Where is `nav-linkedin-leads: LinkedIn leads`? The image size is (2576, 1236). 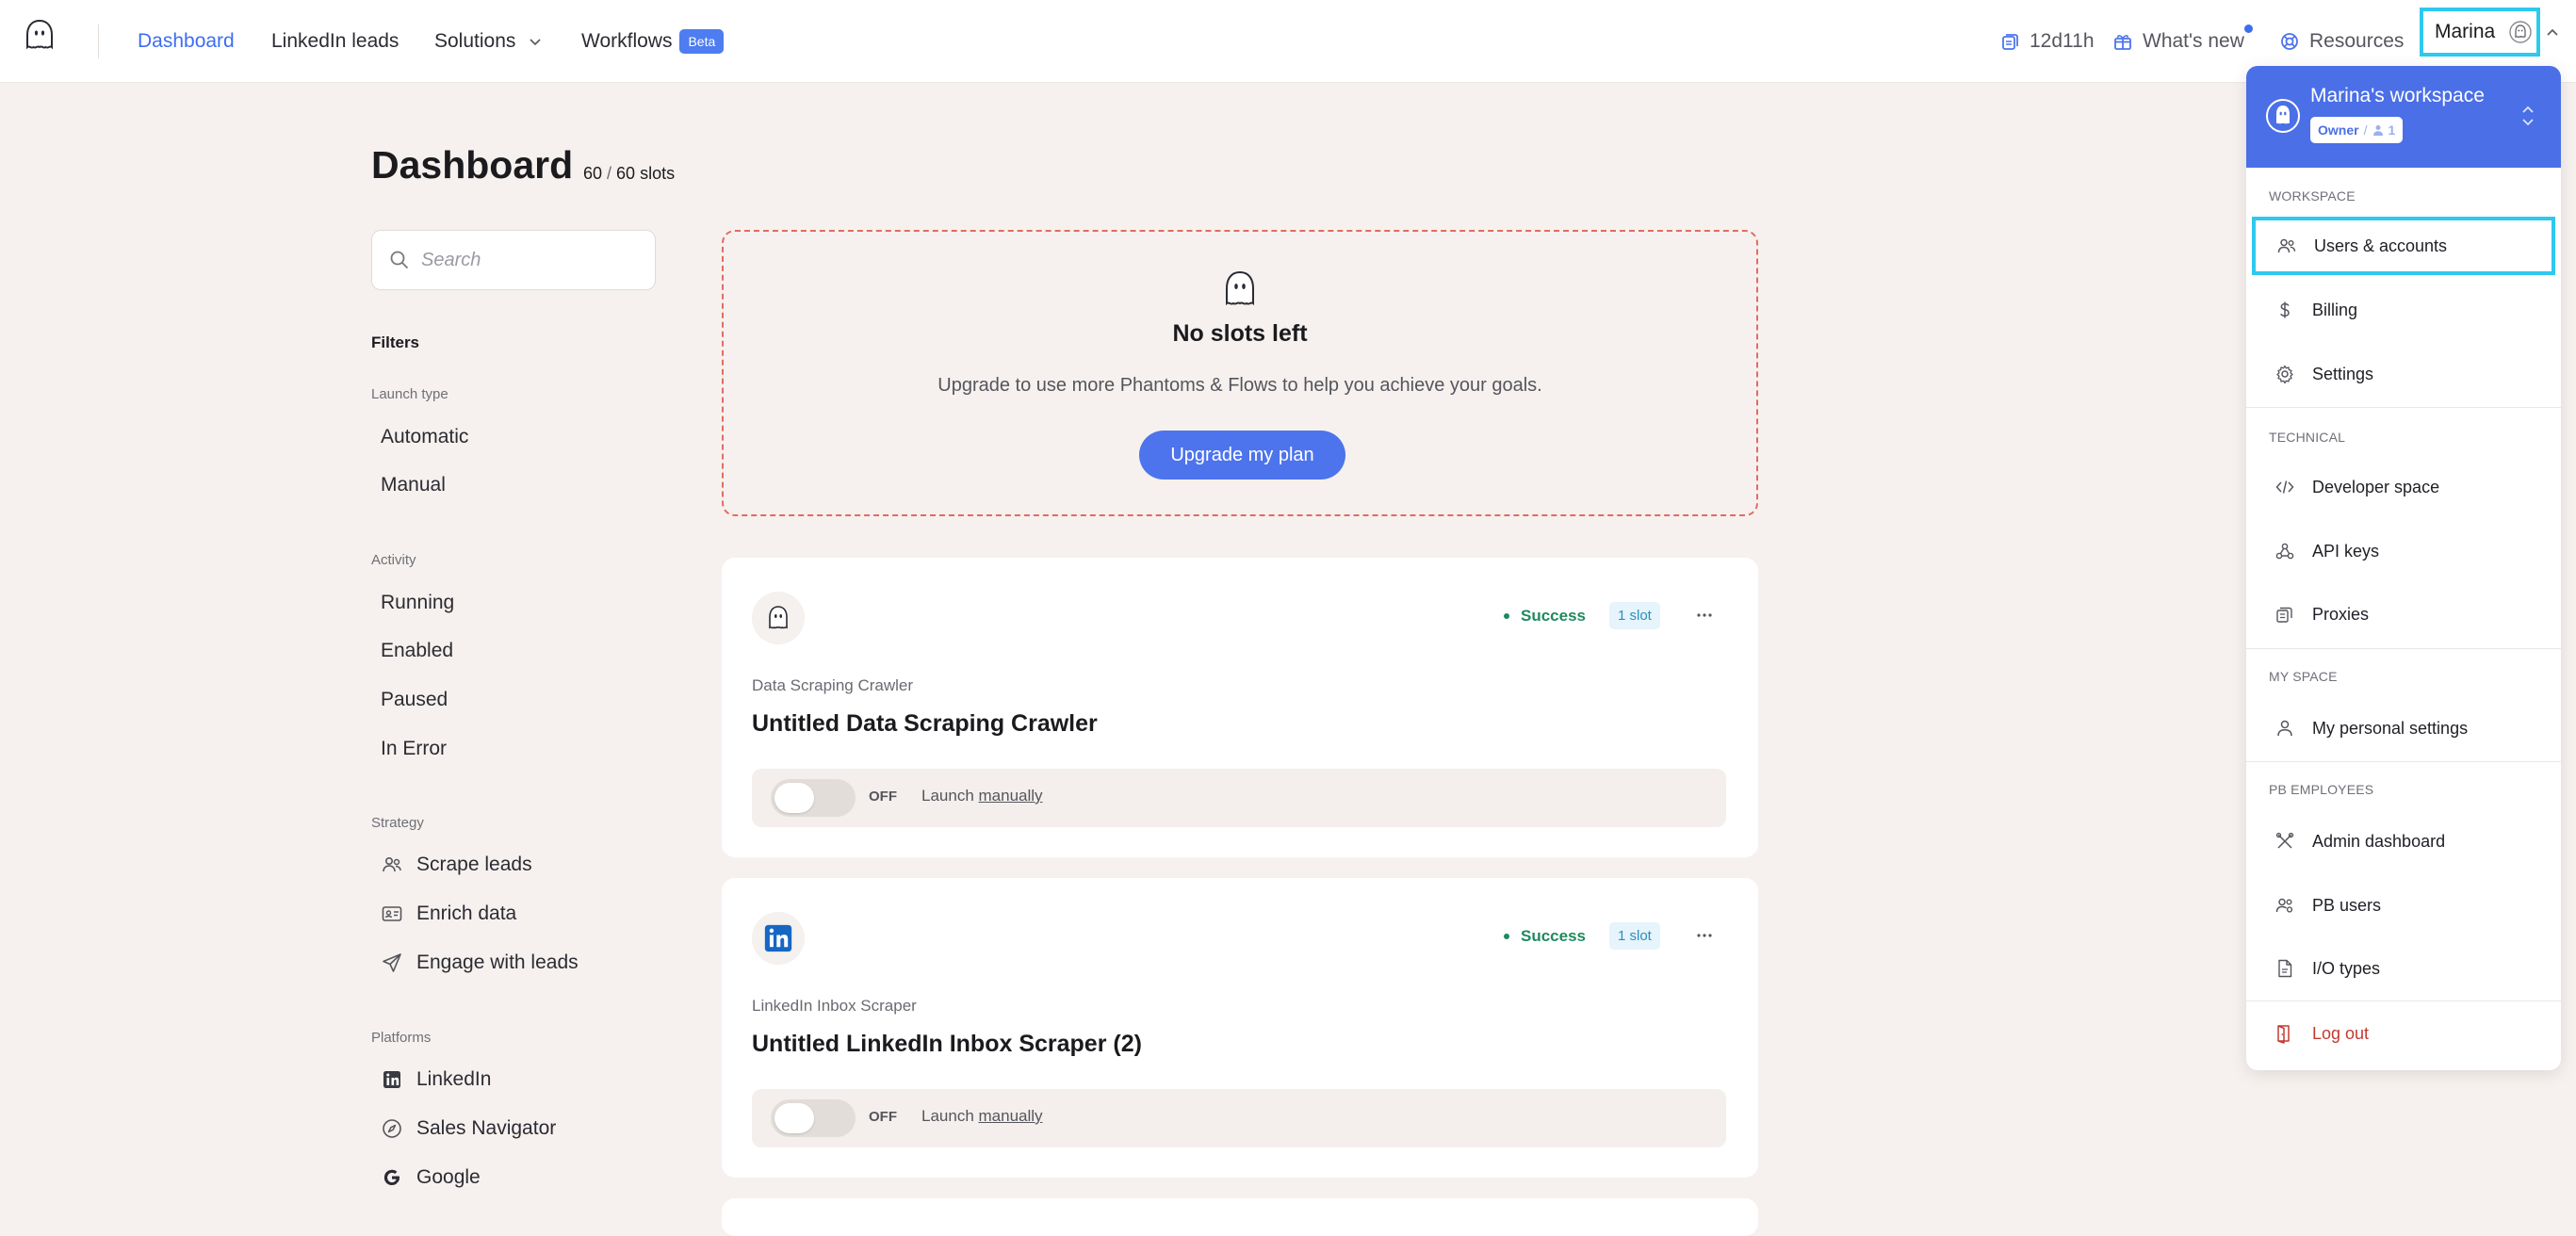
nav-linkedin-leads: LinkedIn leads is located at coordinates (335, 41).